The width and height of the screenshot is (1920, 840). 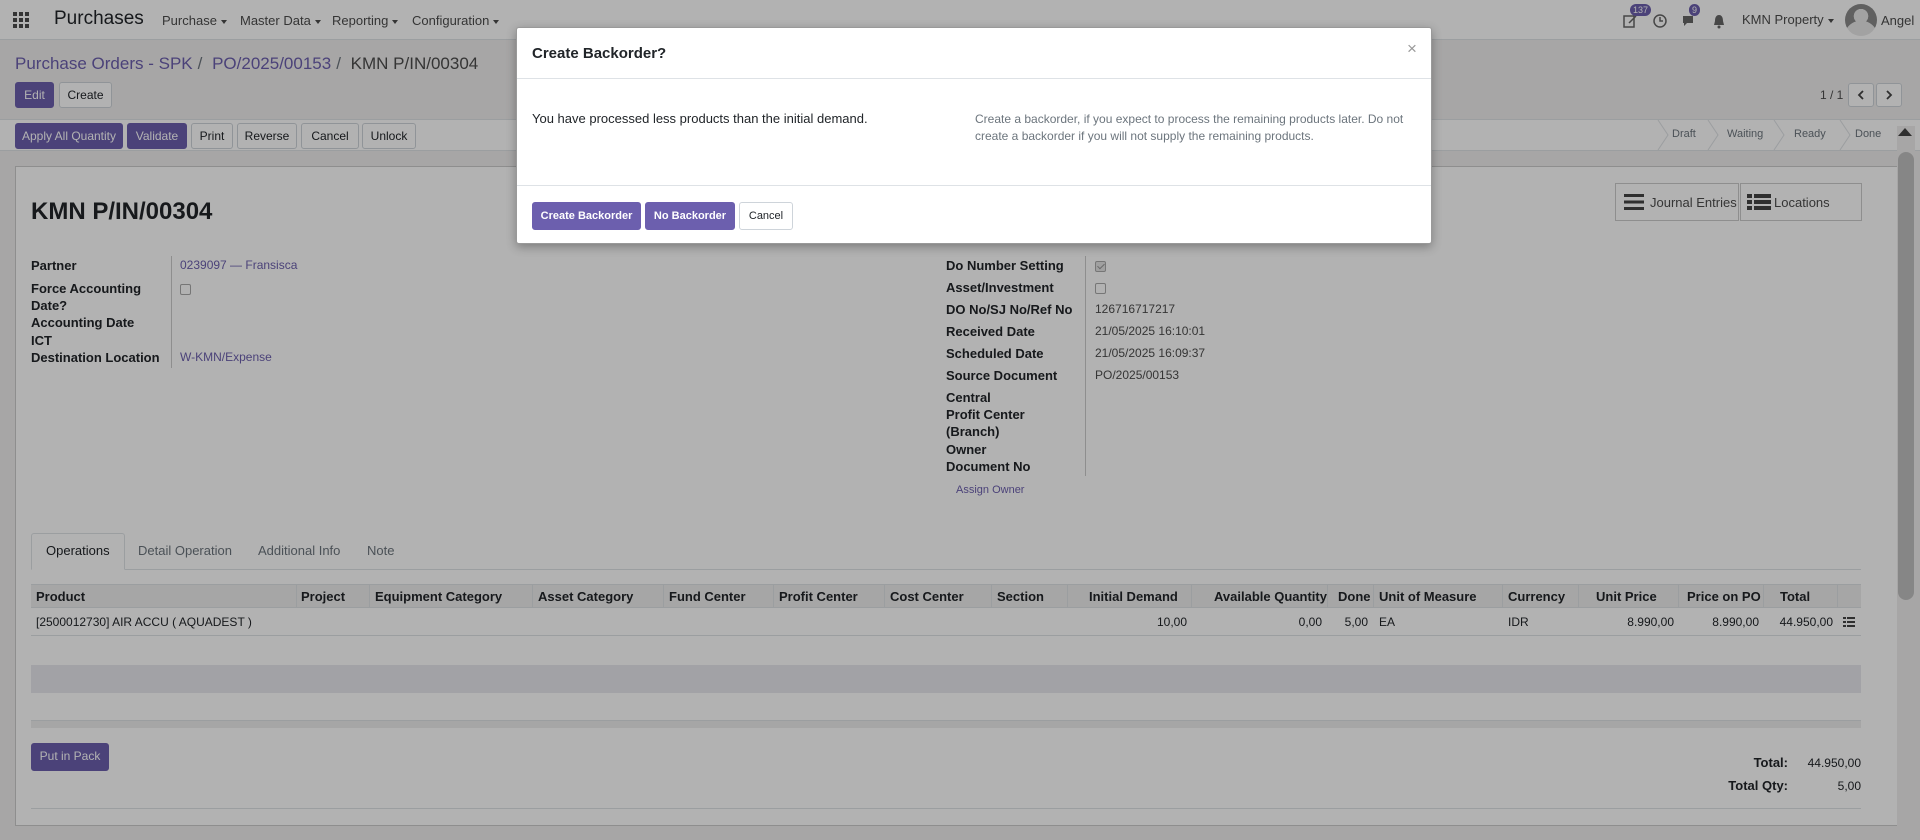 What do you see at coordinates (1412, 49) in the screenshot?
I see `close-icon: ×` at bounding box center [1412, 49].